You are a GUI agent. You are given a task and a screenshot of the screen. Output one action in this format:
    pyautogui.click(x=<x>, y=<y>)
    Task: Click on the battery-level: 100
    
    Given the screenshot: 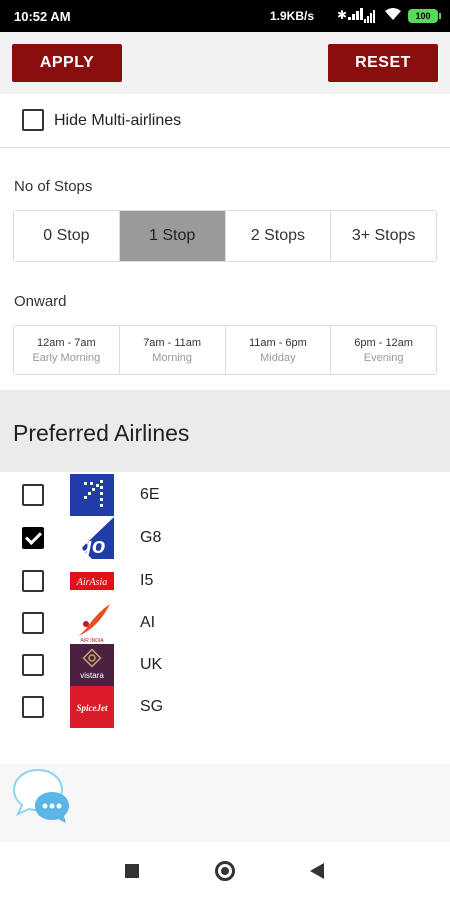 What is the action you would take?
    pyautogui.click(x=423, y=16)
    